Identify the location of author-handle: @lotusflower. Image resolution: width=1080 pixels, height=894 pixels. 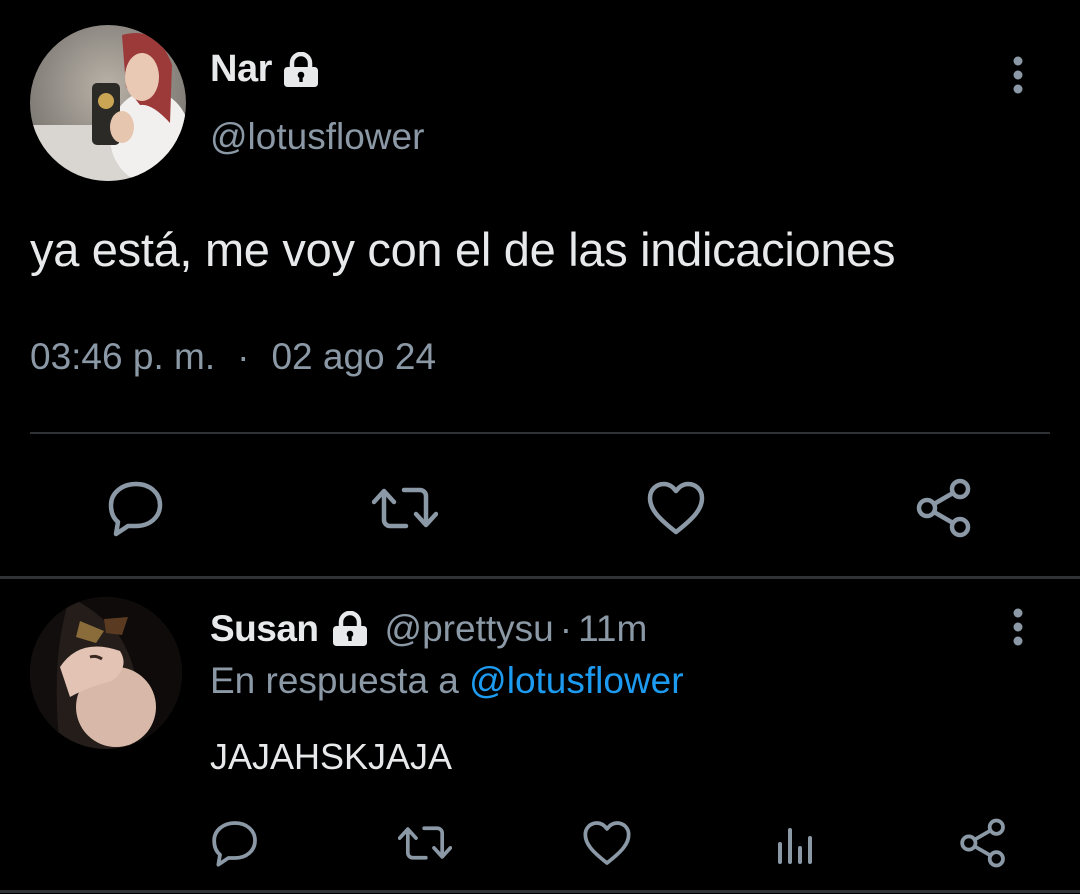
(317, 137).